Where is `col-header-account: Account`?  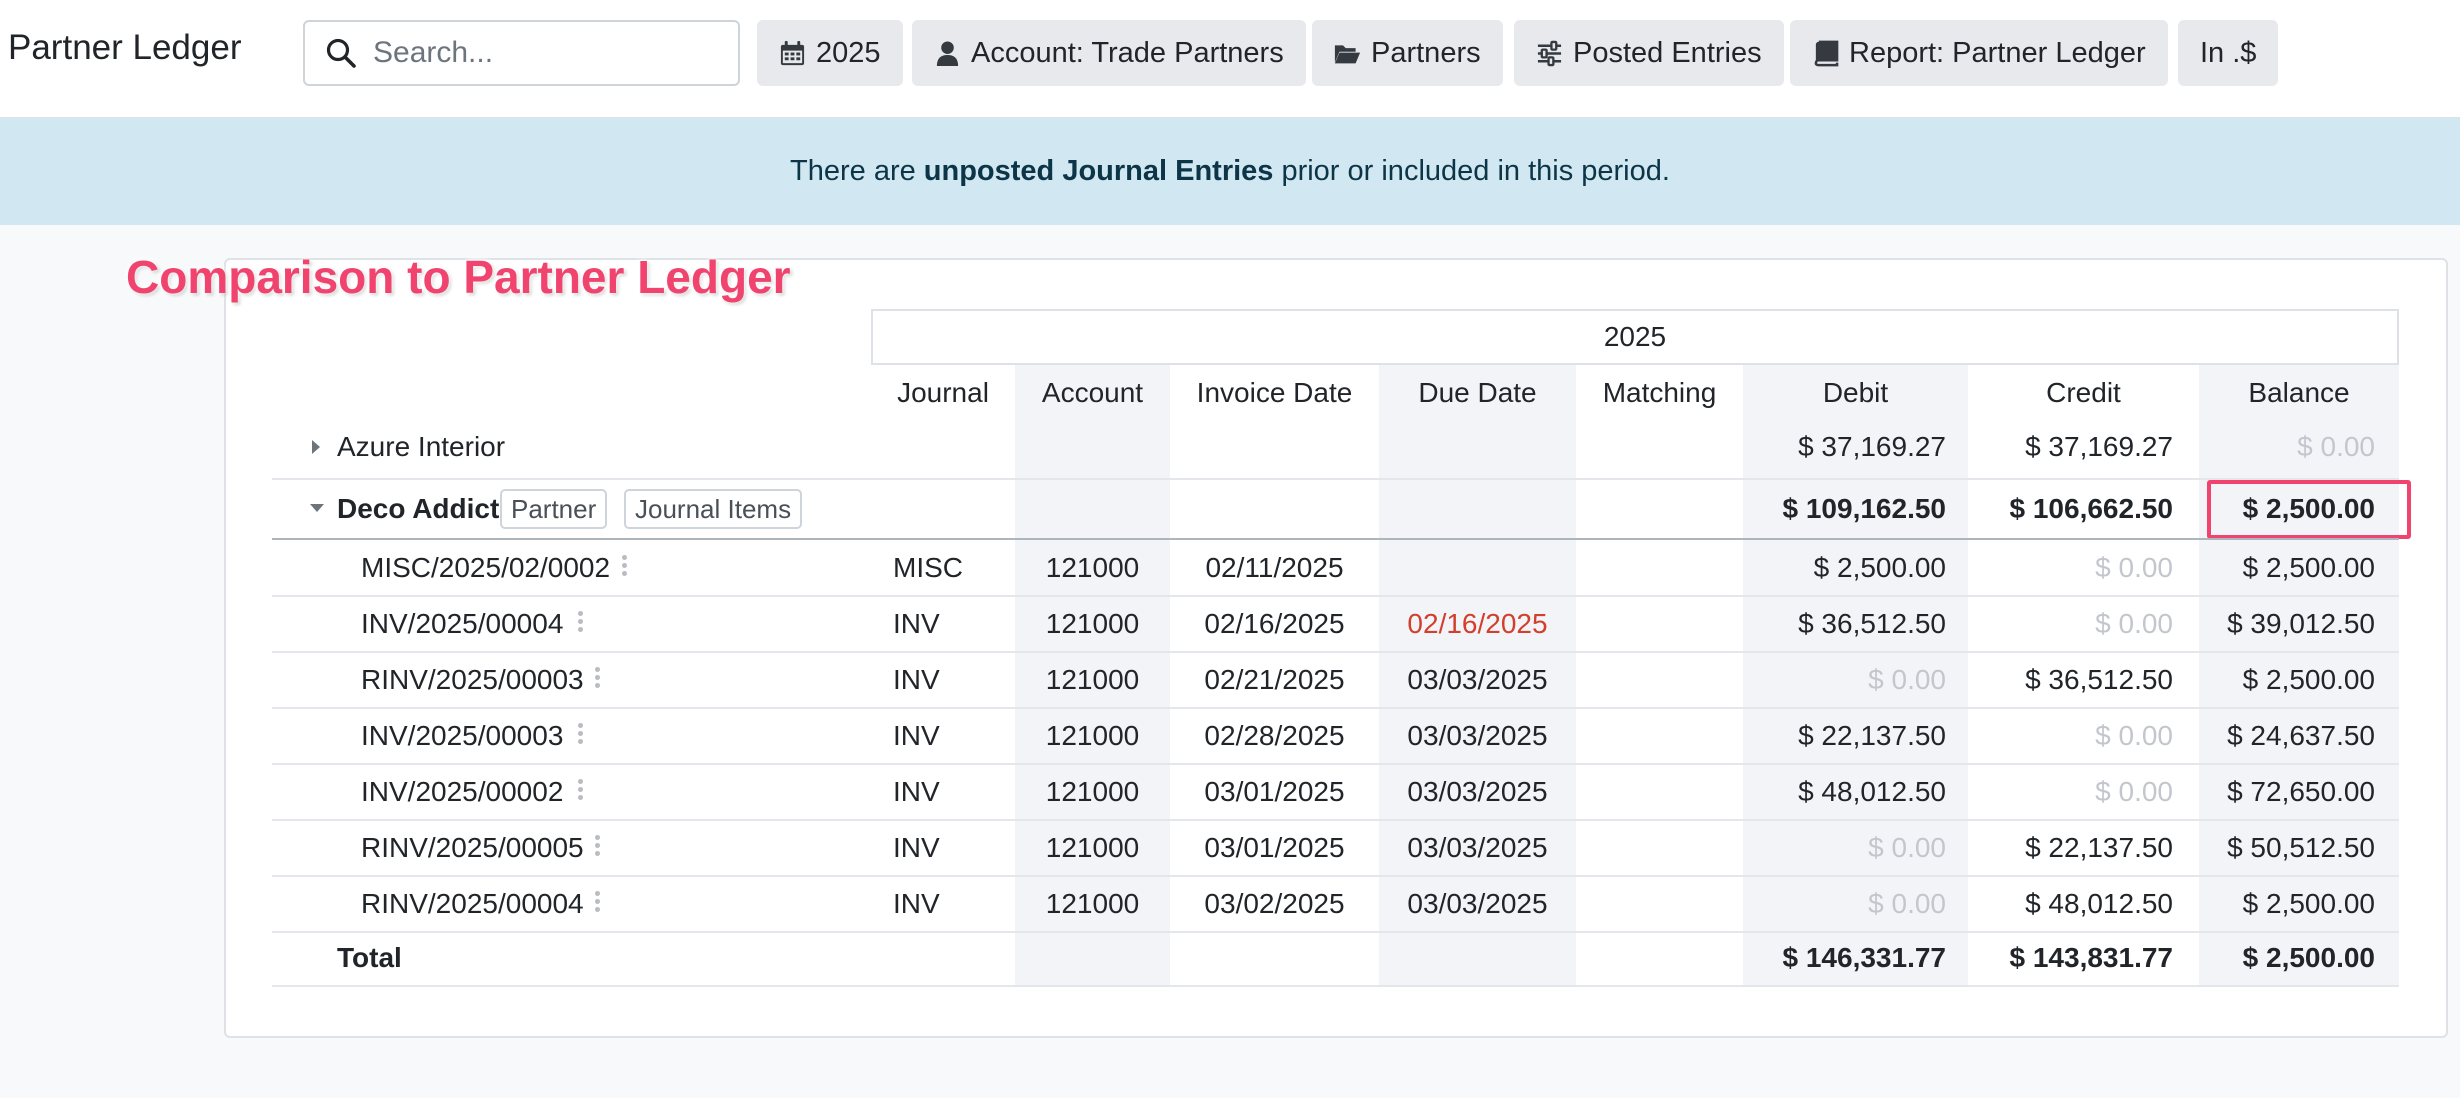
col-header-account: Account is located at coordinates (1092, 393).